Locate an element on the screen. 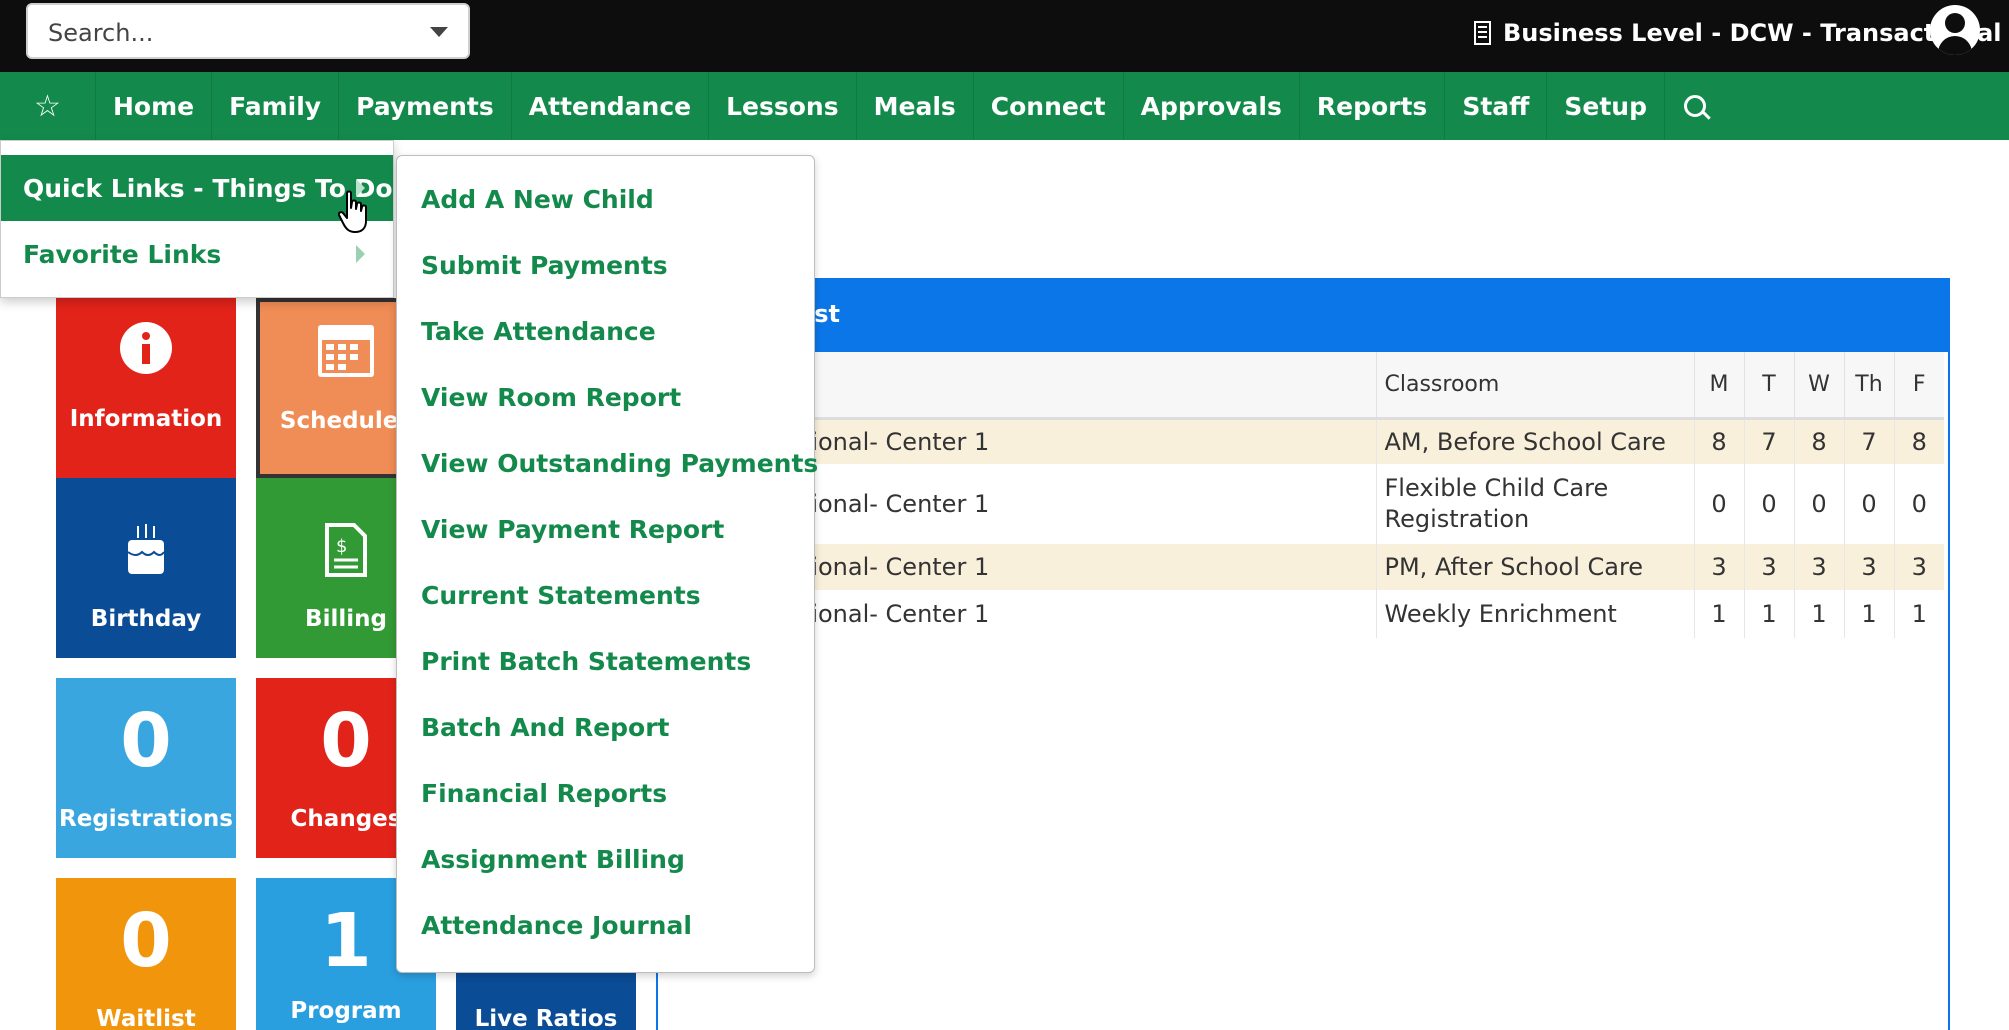 This screenshot has height=1030, width=2009. birthday-cake-icon is located at coordinates (146, 549).